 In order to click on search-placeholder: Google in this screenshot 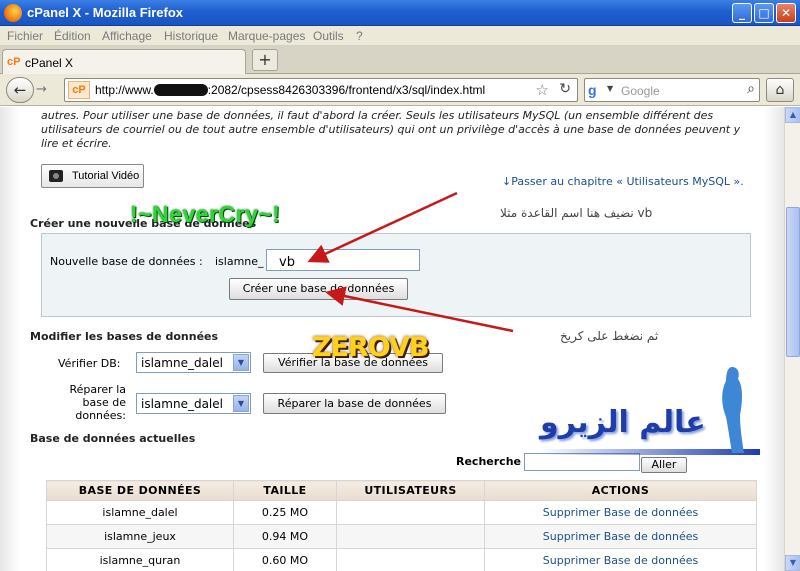, I will do `click(640, 91)`.